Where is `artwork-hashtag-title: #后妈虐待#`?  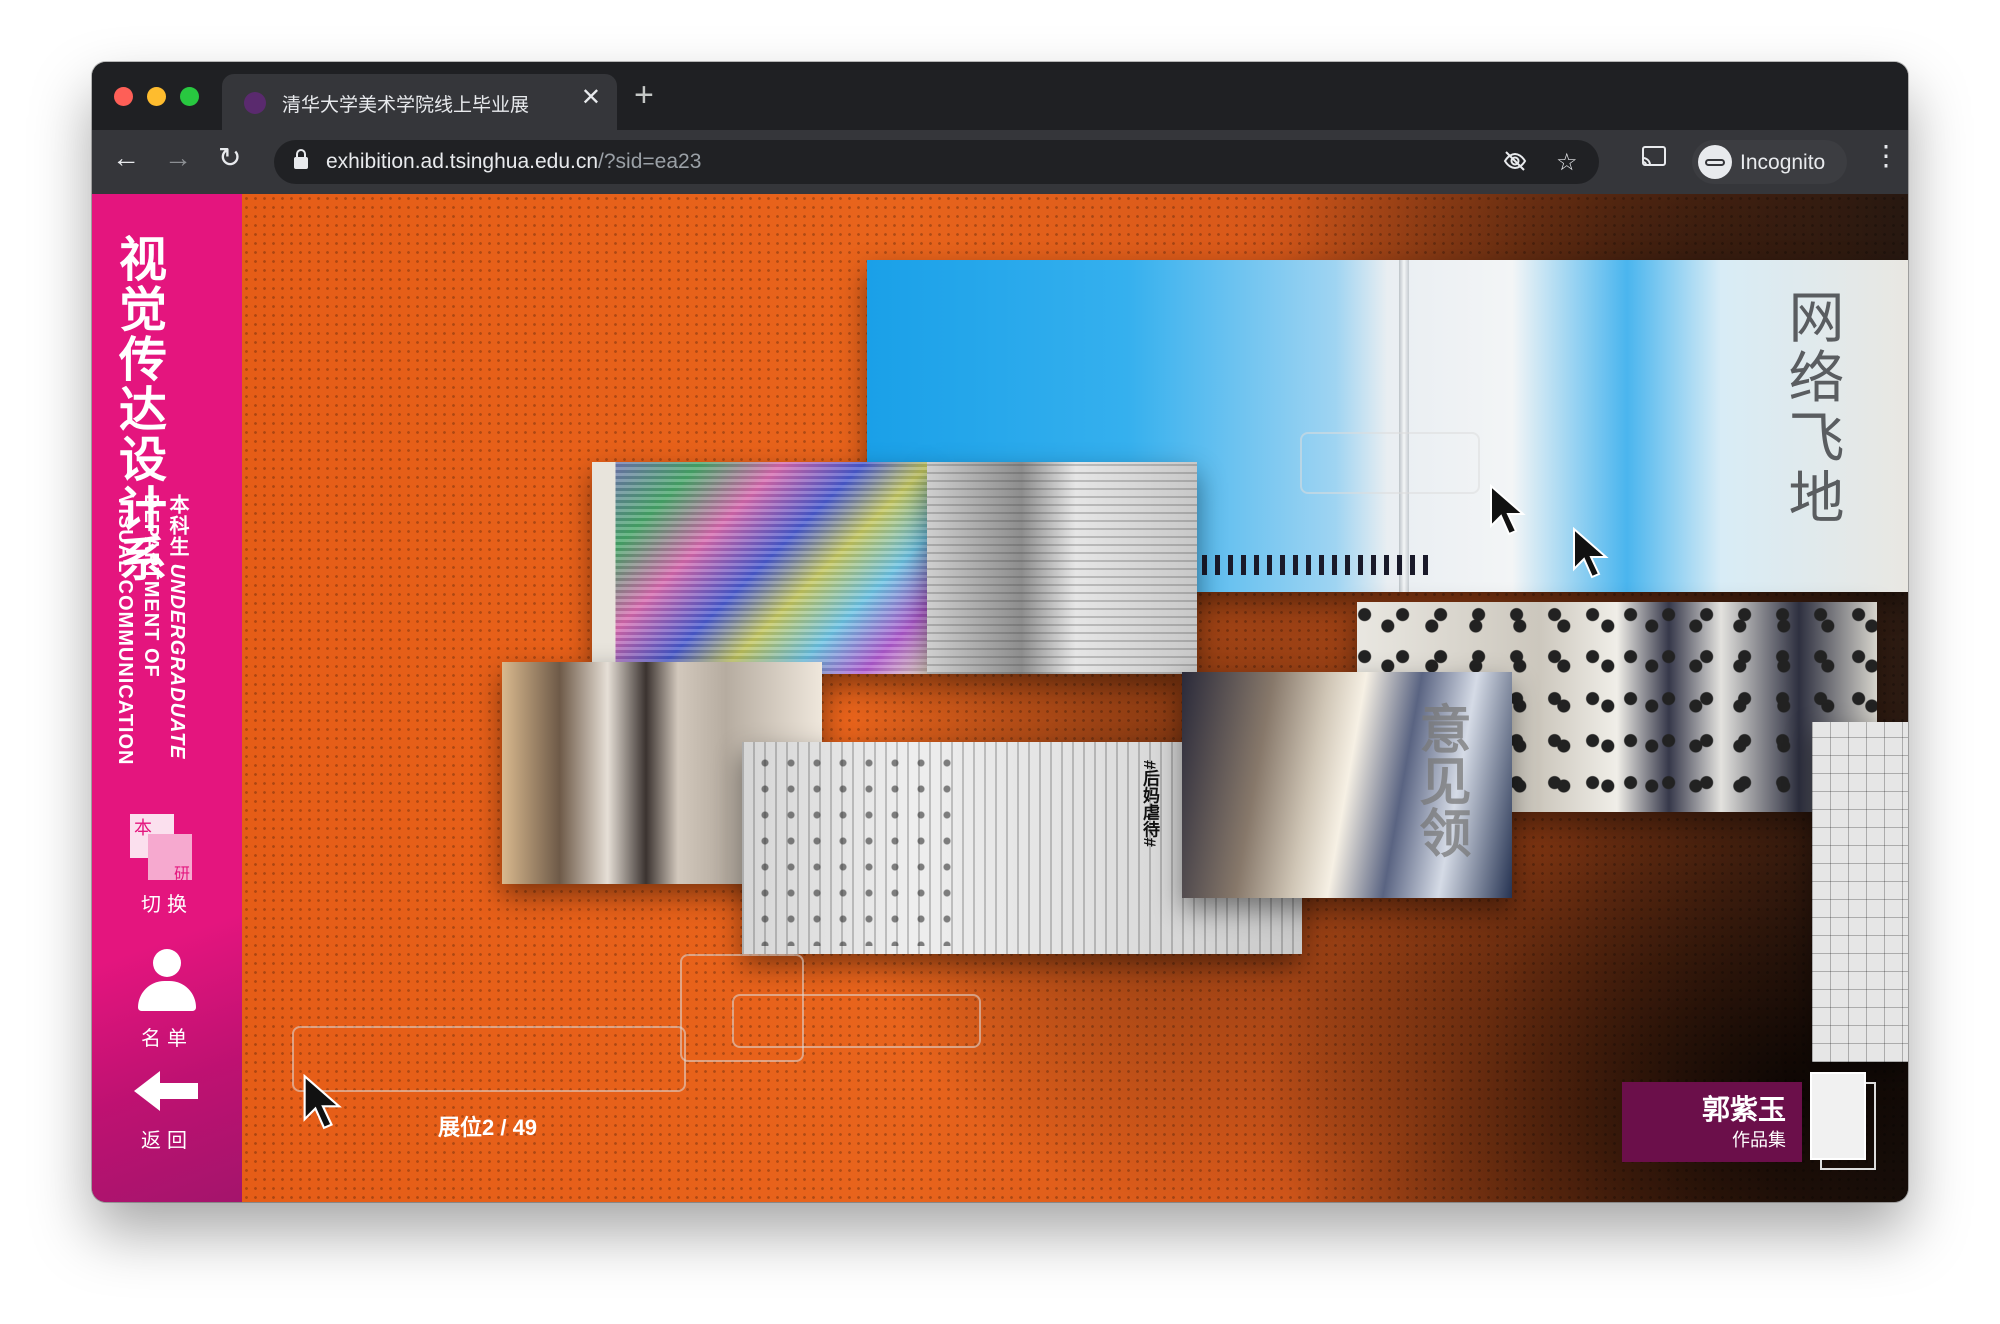 artwork-hashtag-title: #后妈虐待# is located at coordinates (1149, 803).